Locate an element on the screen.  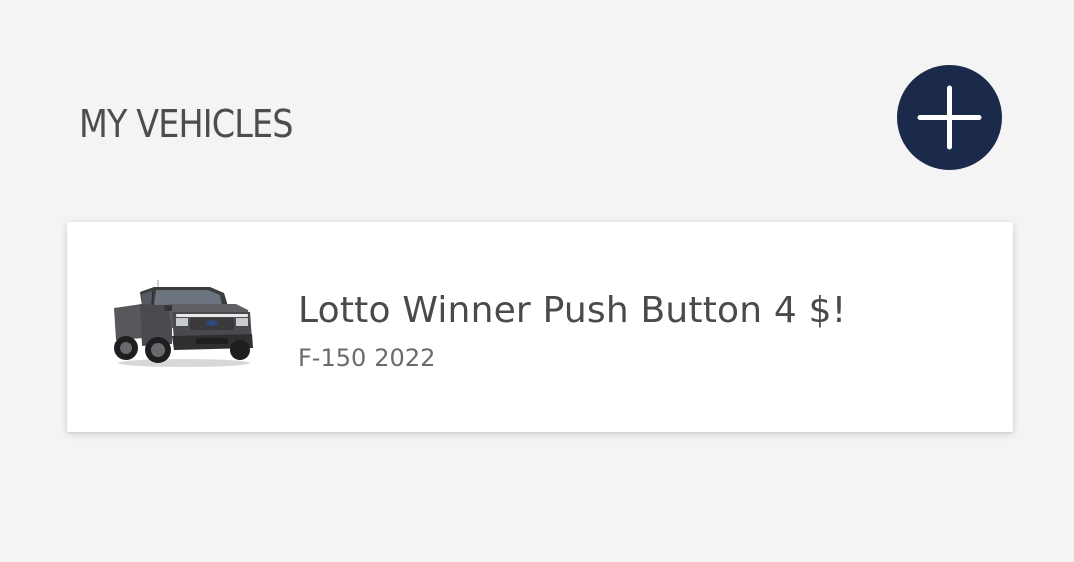
vehicle-model: F-150 is located at coordinates (332, 358).